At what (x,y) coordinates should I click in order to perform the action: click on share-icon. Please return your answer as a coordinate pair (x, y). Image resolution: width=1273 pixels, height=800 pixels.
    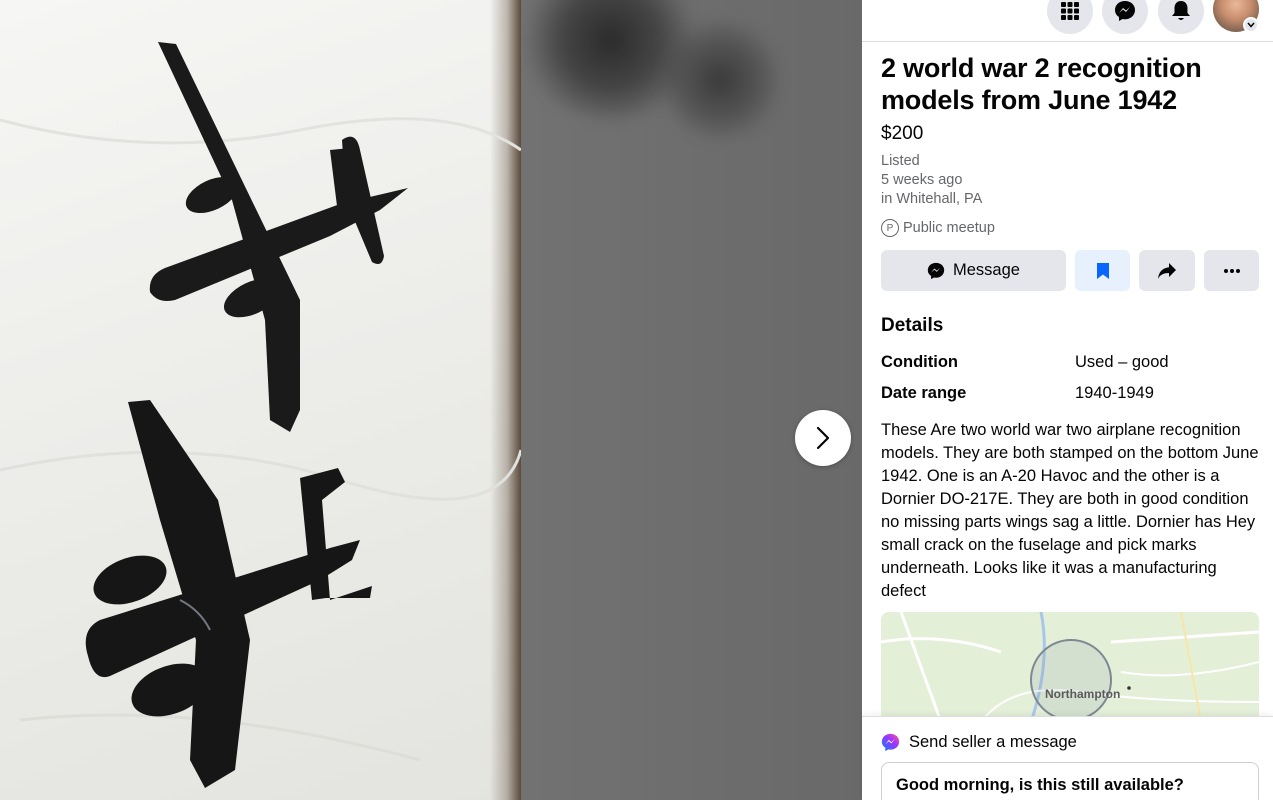
    Looking at the image, I should click on (1167, 270).